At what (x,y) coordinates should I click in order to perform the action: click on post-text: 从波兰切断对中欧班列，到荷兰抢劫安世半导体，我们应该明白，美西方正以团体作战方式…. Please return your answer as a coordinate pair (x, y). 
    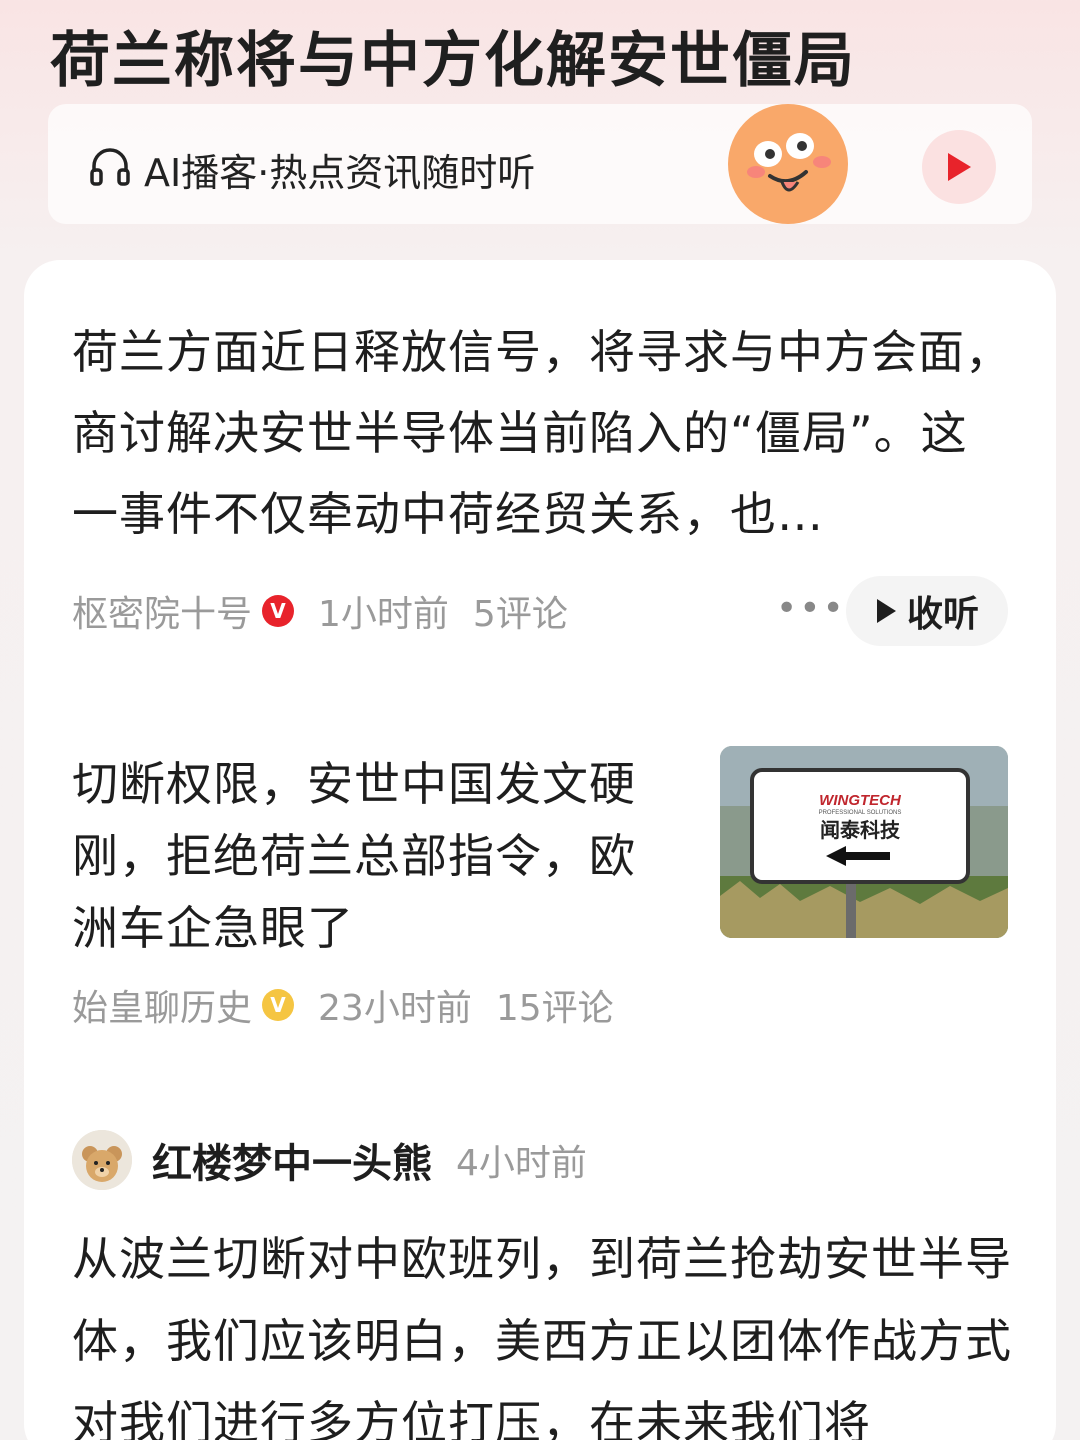
    Looking at the image, I should click on (542, 1329).